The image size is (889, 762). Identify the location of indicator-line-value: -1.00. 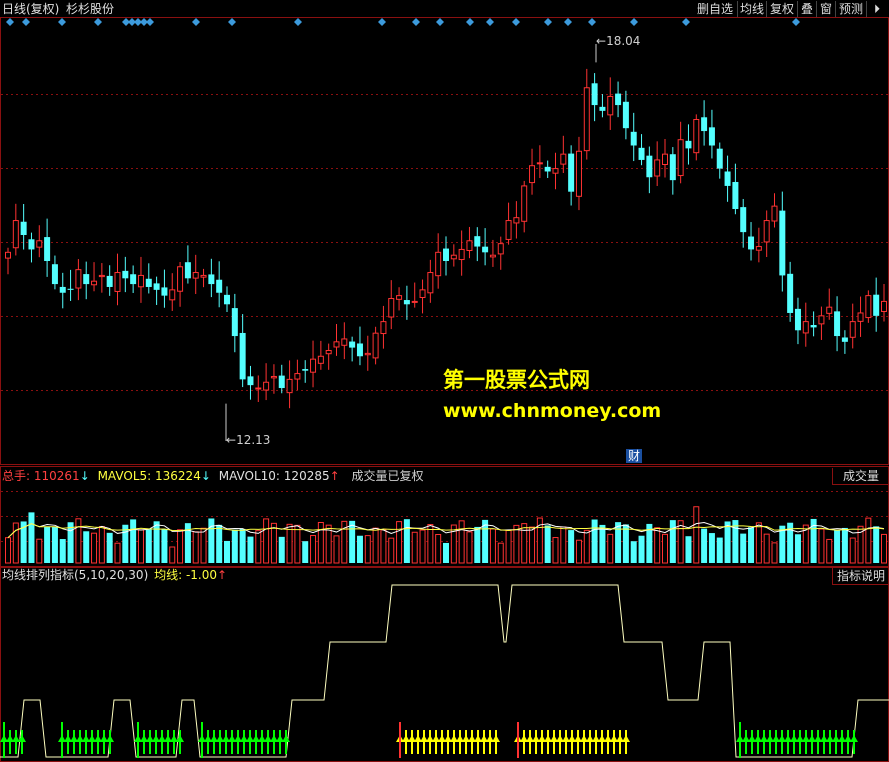
(201, 575).